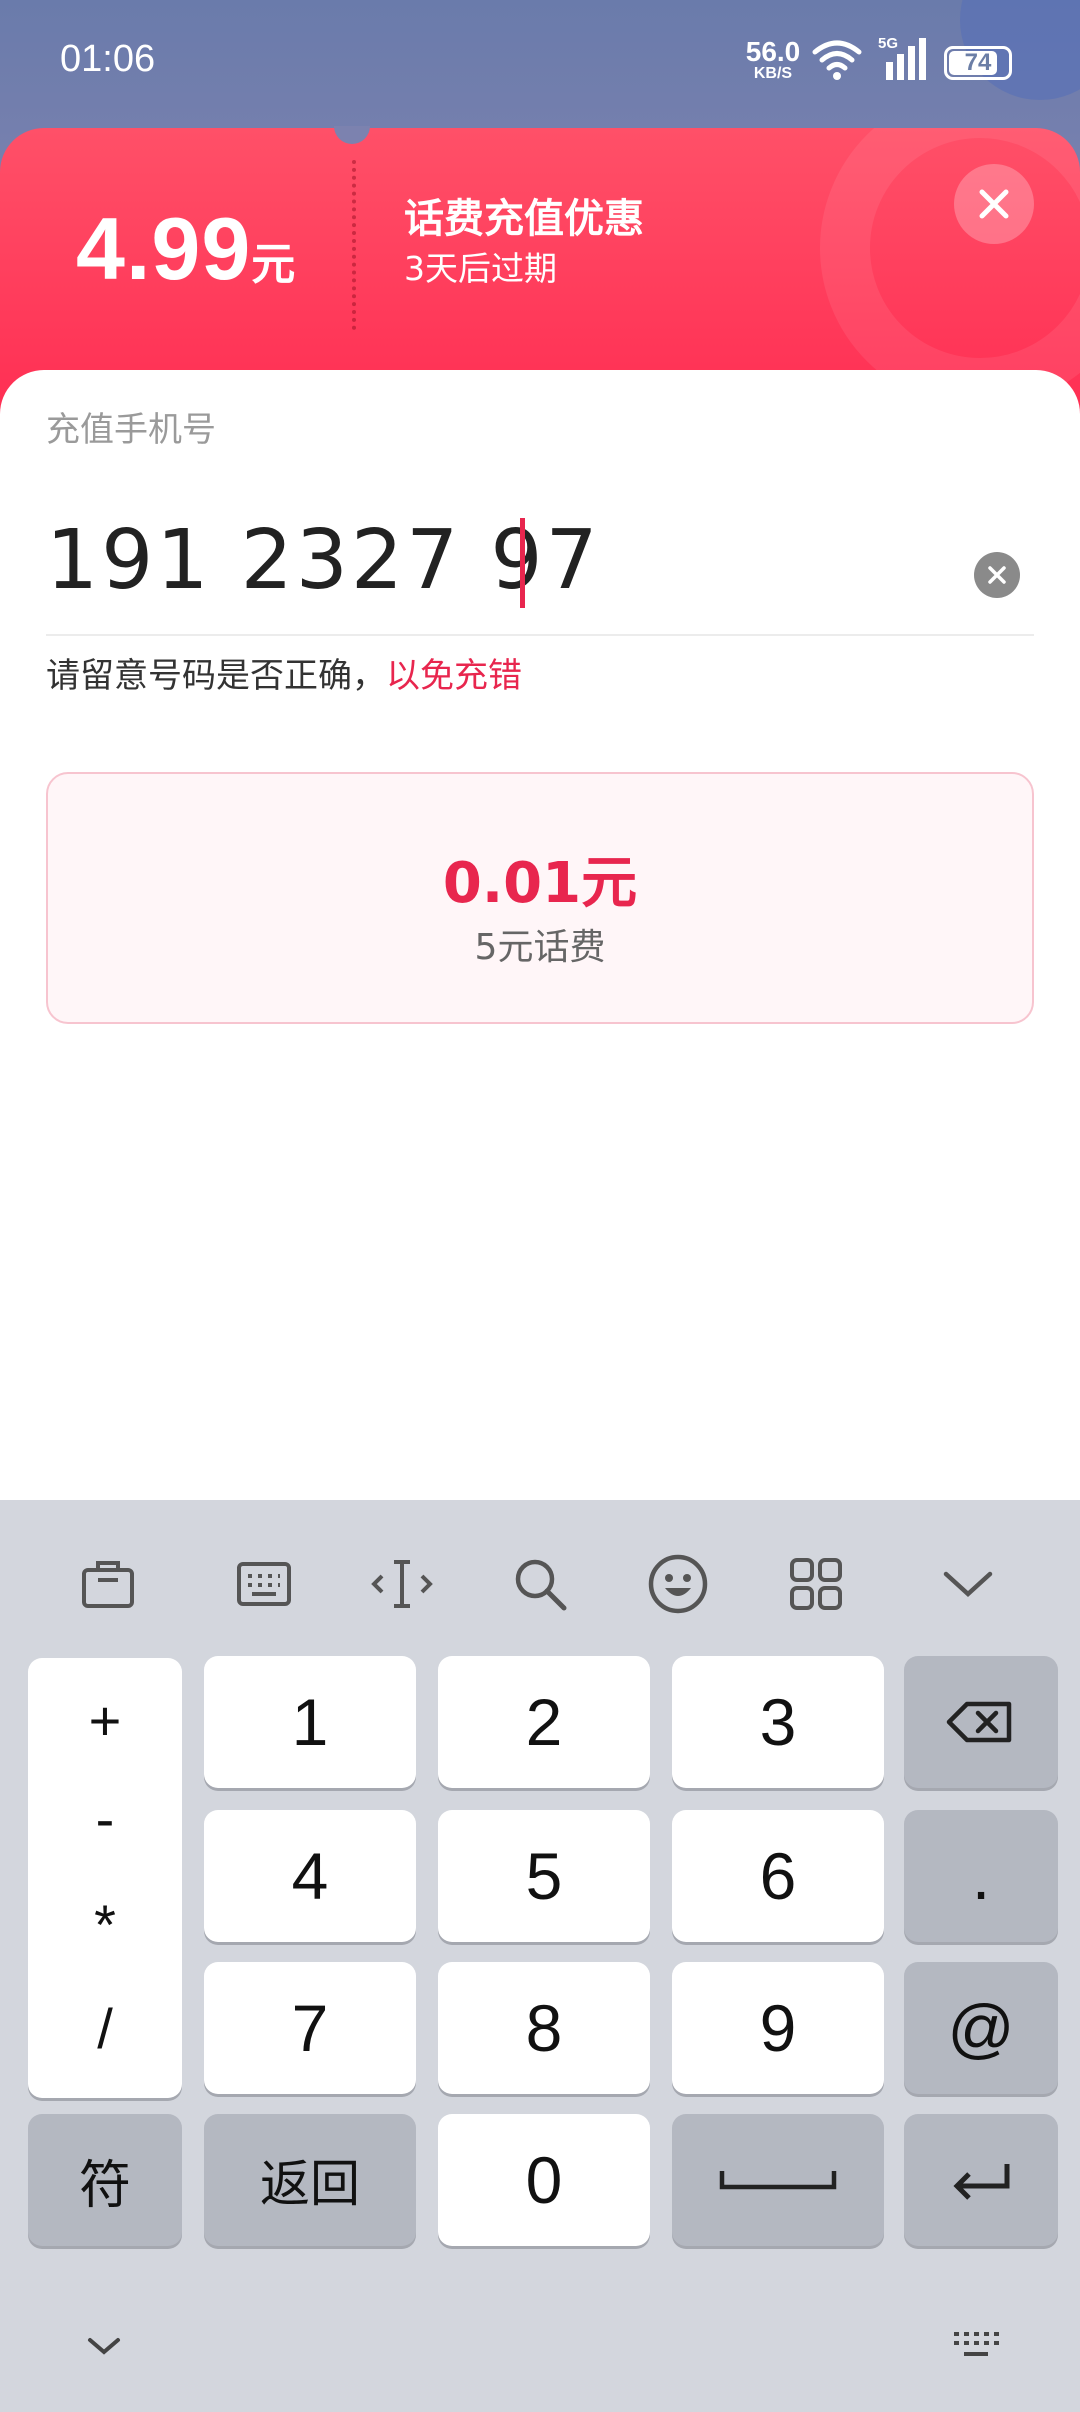 Image resolution: width=1080 pixels, height=2412 pixels. I want to click on input-underline, so click(540, 635).